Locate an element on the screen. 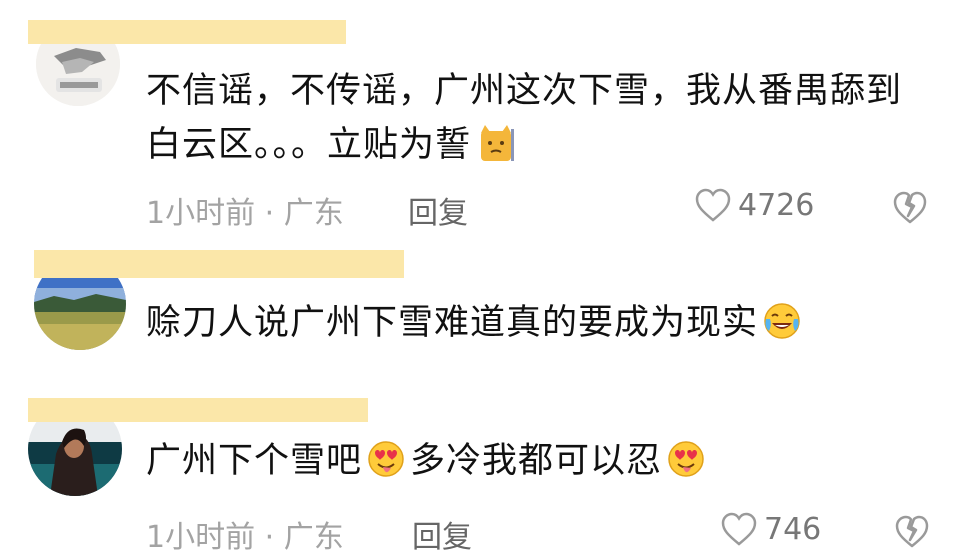 This screenshot has width=962, height=560. comment-text: 不信谣，不传谣，广州这次下雪，我从番禺舔到白云区。。。立贴为誓 is located at coordinates (524, 118).